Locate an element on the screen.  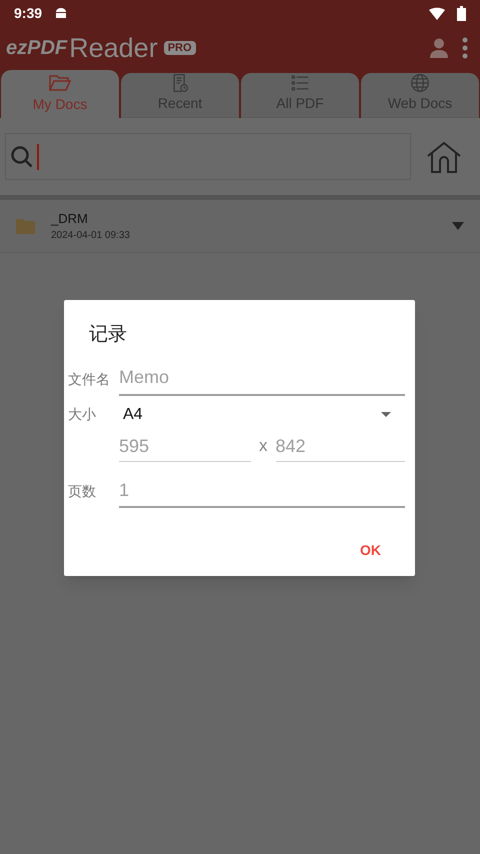
wifi-icon is located at coordinates (437, 13).